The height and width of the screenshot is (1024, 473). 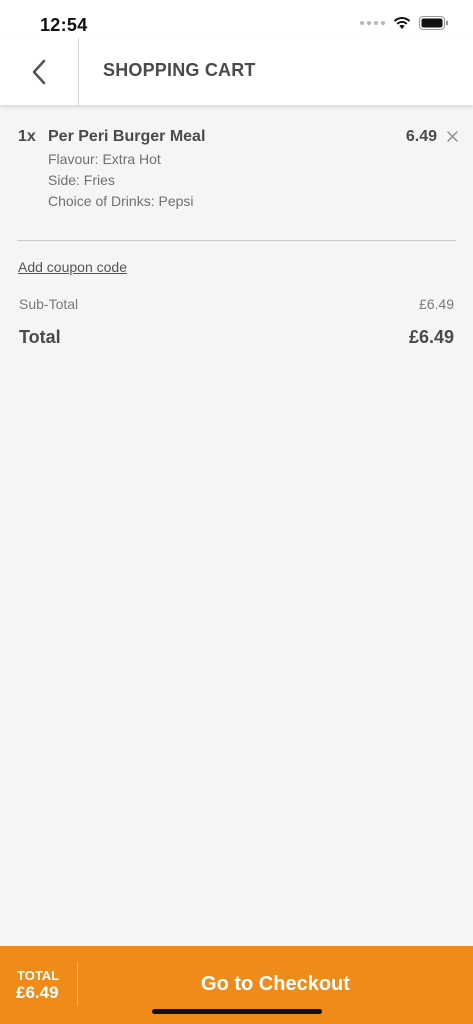 What do you see at coordinates (179, 70) in the screenshot?
I see `page-title: SHOPPING CART` at bounding box center [179, 70].